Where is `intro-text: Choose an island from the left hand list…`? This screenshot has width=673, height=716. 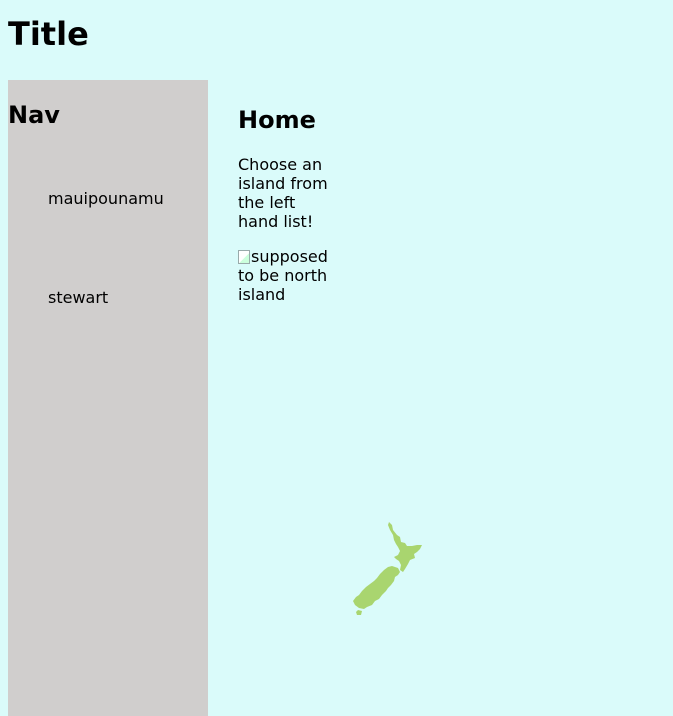
intro-text: Choose an island from the left hand list… is located at coordinates (283, 193).